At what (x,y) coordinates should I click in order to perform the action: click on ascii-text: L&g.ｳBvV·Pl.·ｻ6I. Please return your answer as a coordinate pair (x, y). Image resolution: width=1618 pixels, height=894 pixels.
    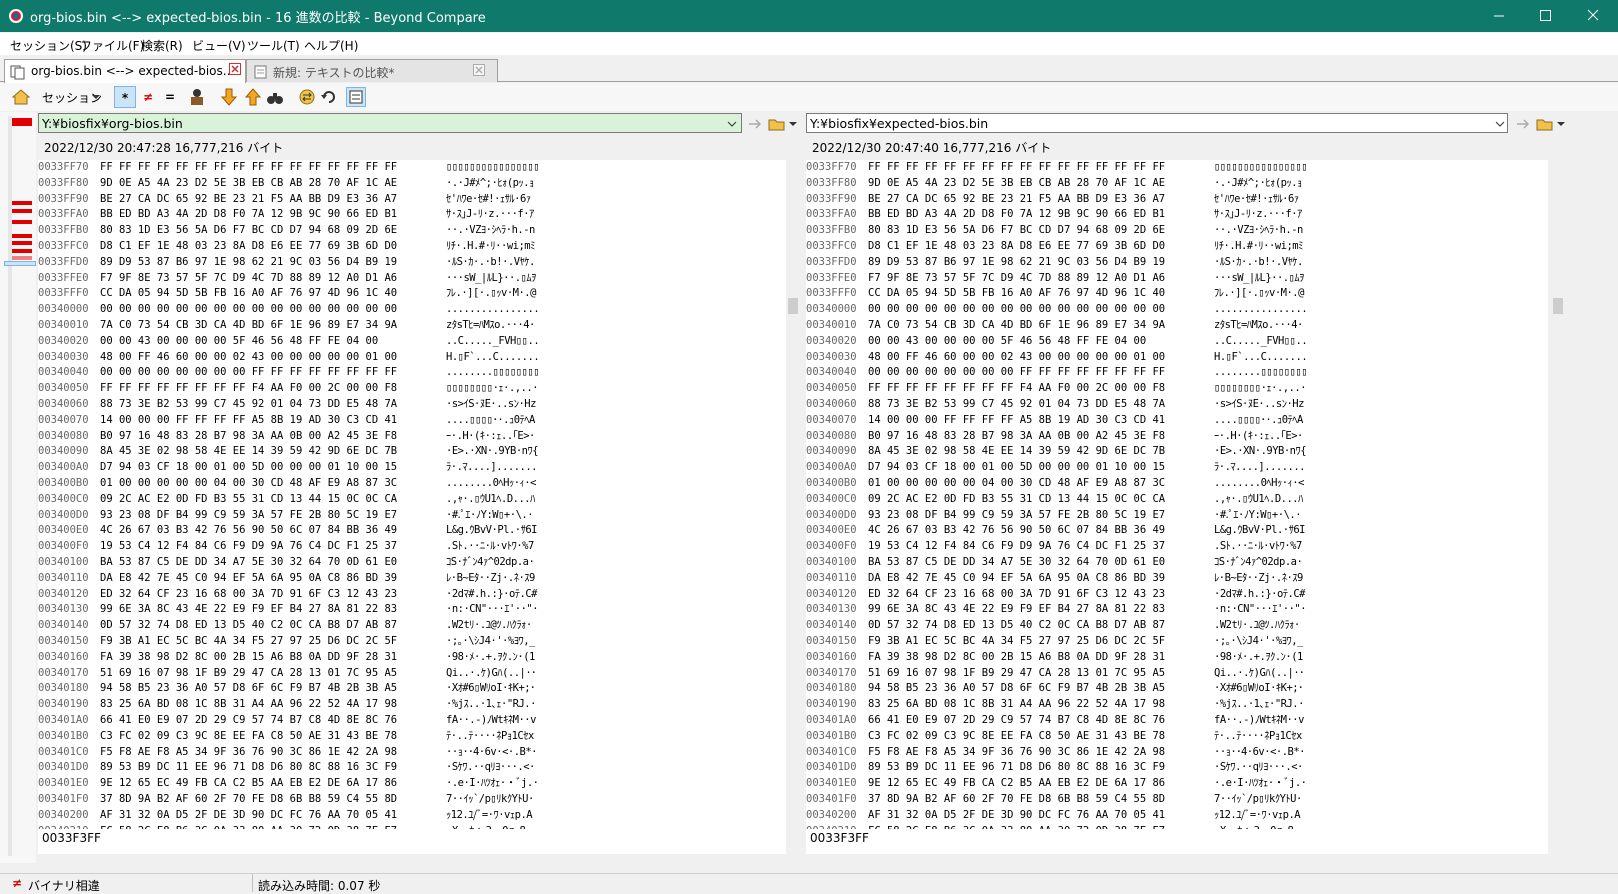
    Looking at the image, I should click on (492, 530).